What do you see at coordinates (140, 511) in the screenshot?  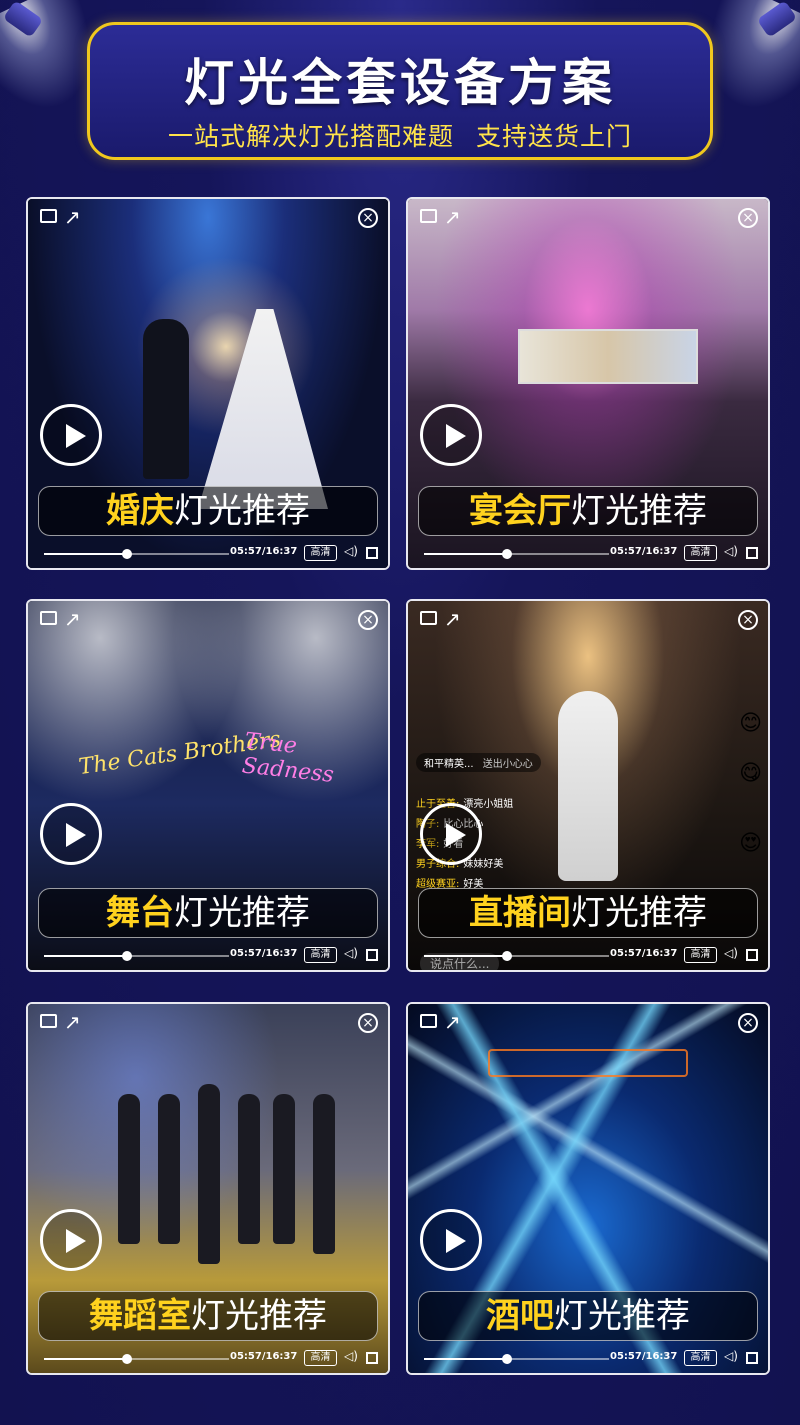 I see `label-highlight: 婚庆` at bounding box center [140, 511].